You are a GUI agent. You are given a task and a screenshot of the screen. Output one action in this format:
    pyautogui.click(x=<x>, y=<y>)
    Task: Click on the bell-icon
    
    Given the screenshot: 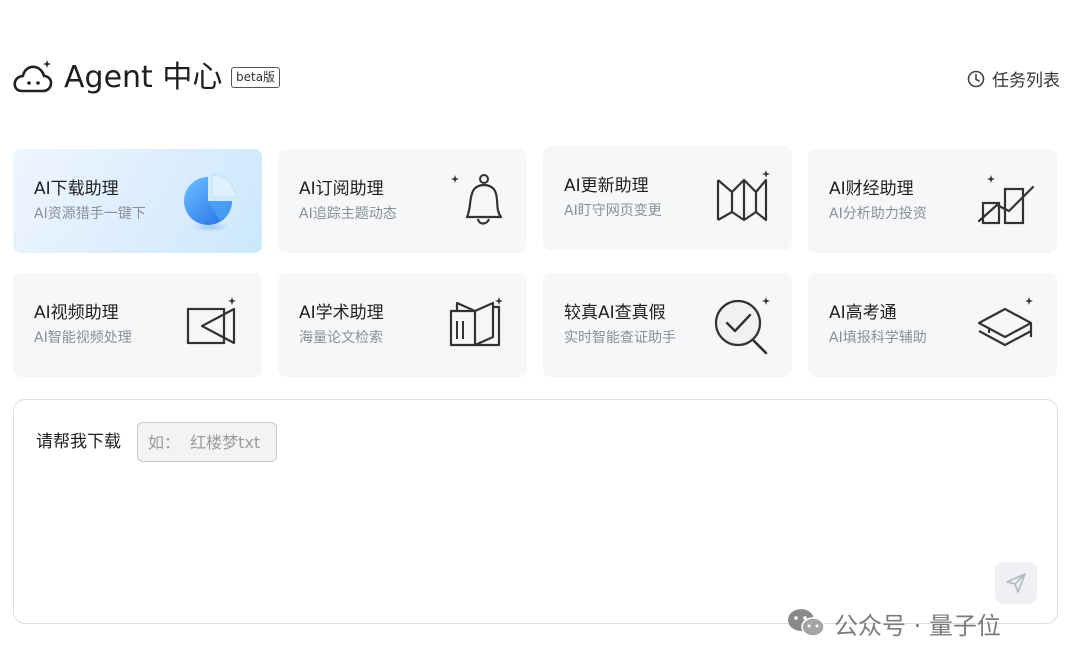 What is the action you would take?
    pyautogui.click(x=477, y=199)
    